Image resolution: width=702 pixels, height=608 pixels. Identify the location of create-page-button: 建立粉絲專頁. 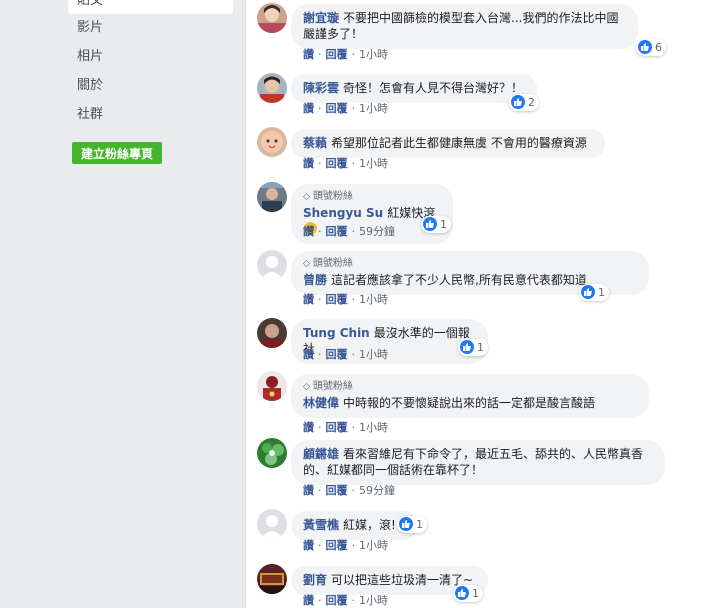
(117, 153).